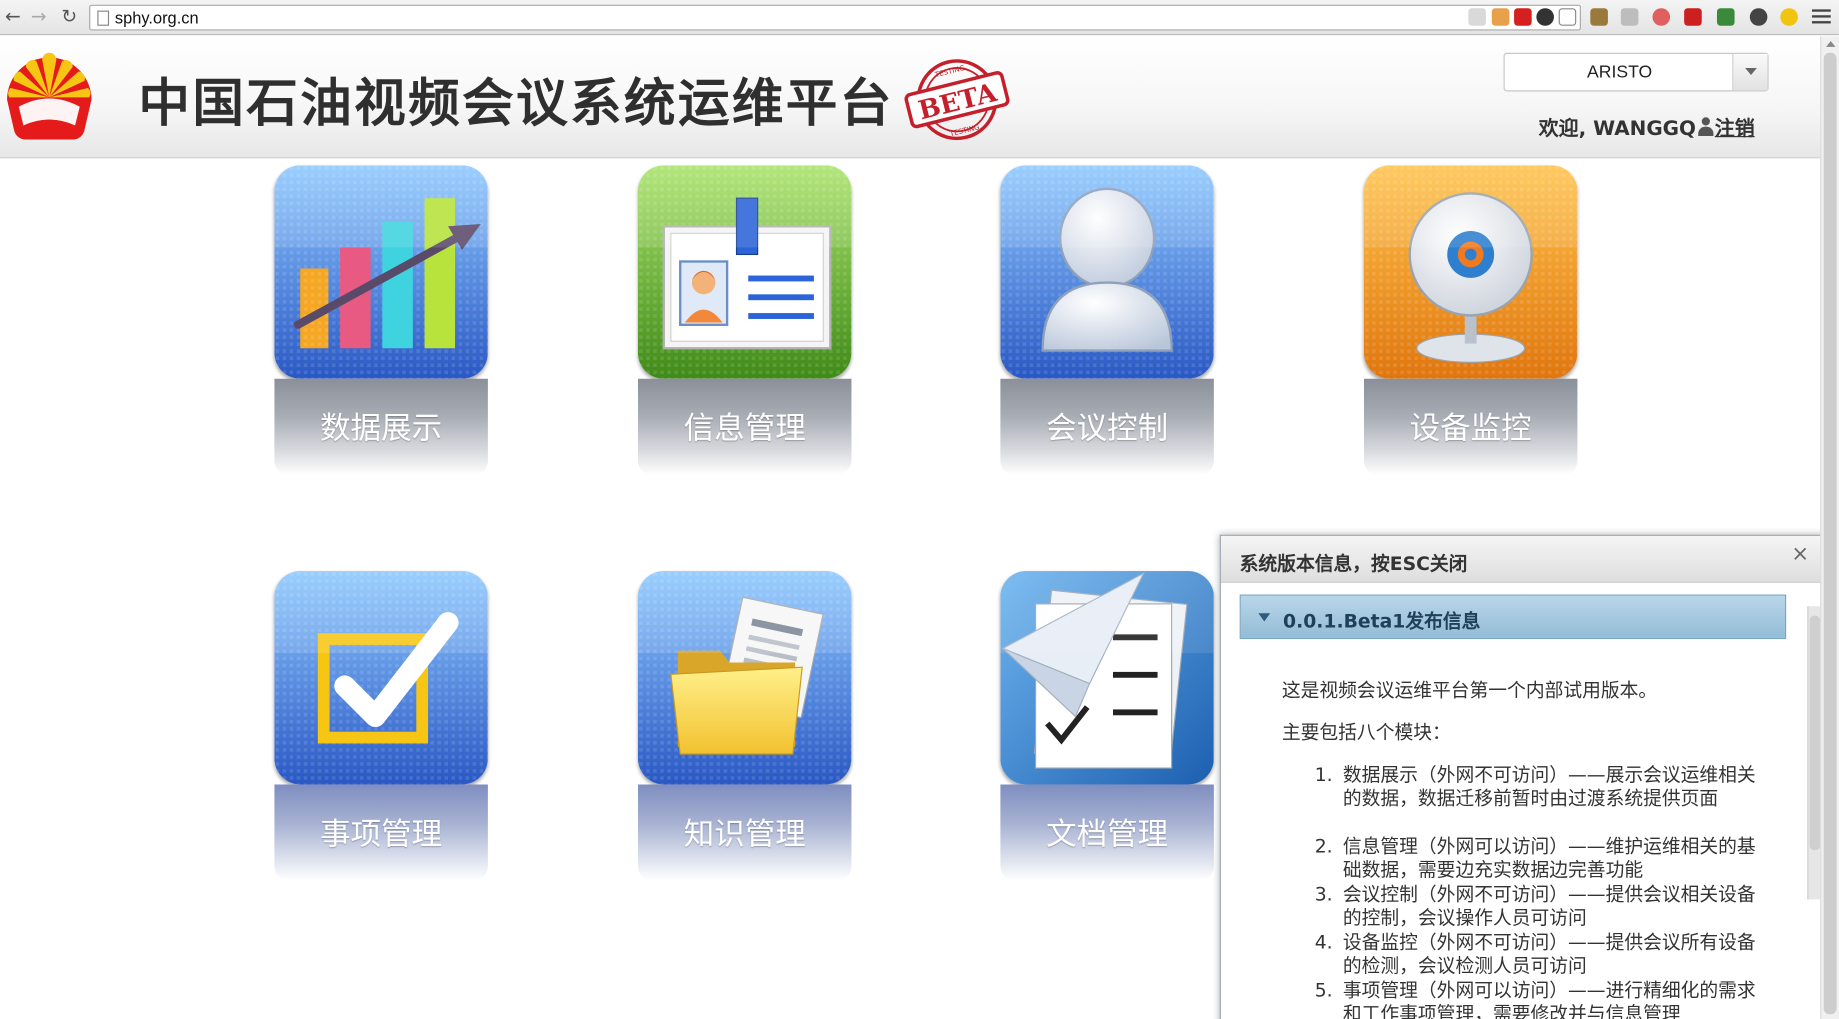  Describe the element at coordinates (1535, 954) in the screenshot. I see `list-item: 4. 设备监控（外网不可访问）——提供会议所有设备的检测，会议检测人员可访问` at that location.